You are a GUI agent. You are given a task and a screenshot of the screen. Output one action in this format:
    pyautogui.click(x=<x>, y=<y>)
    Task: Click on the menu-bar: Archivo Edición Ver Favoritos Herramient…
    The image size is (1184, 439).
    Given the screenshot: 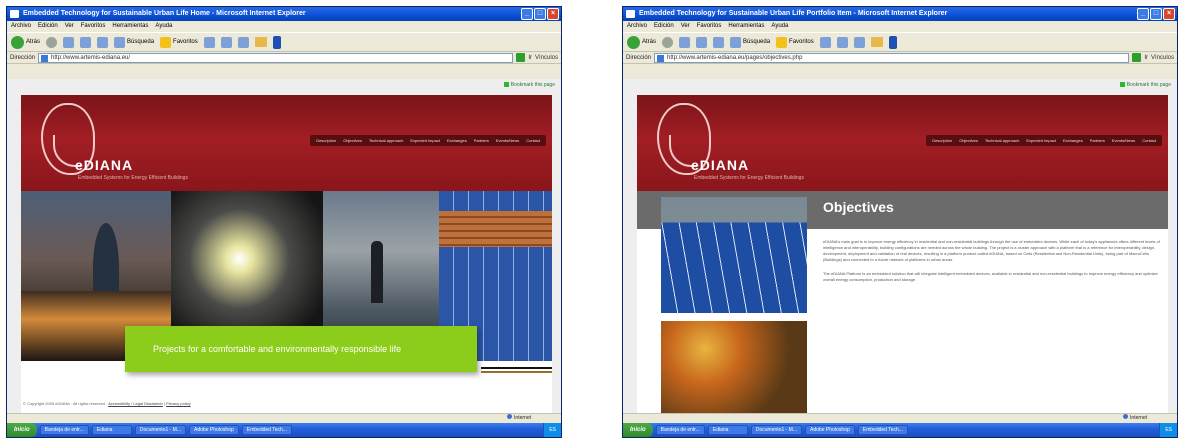 What is the action you would take?
    pyautogui.click(x=900, y=26)
    